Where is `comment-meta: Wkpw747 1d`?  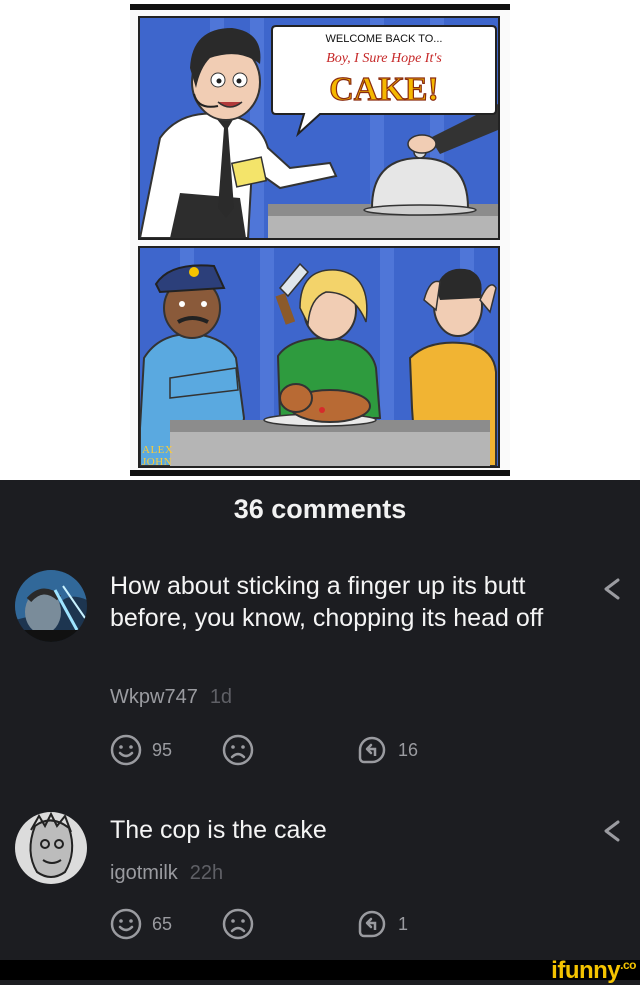 comment-meta: Wkpw747 1d is located at coordinates (171, 697).